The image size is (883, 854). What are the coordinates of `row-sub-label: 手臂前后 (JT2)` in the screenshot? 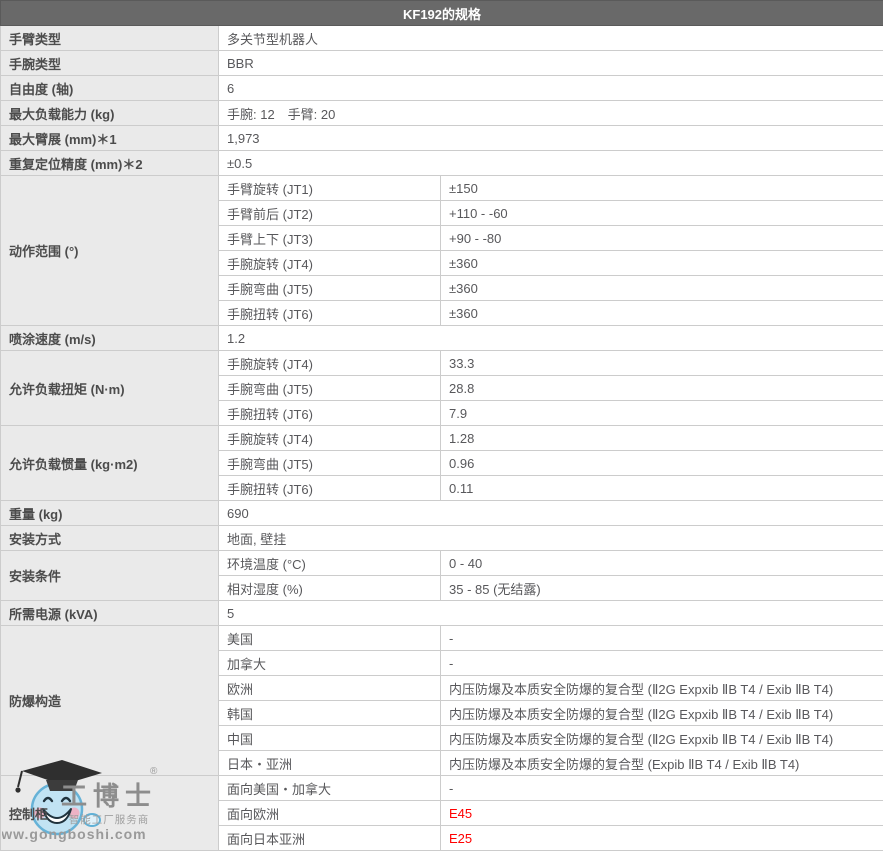 It's located at (330, 213).